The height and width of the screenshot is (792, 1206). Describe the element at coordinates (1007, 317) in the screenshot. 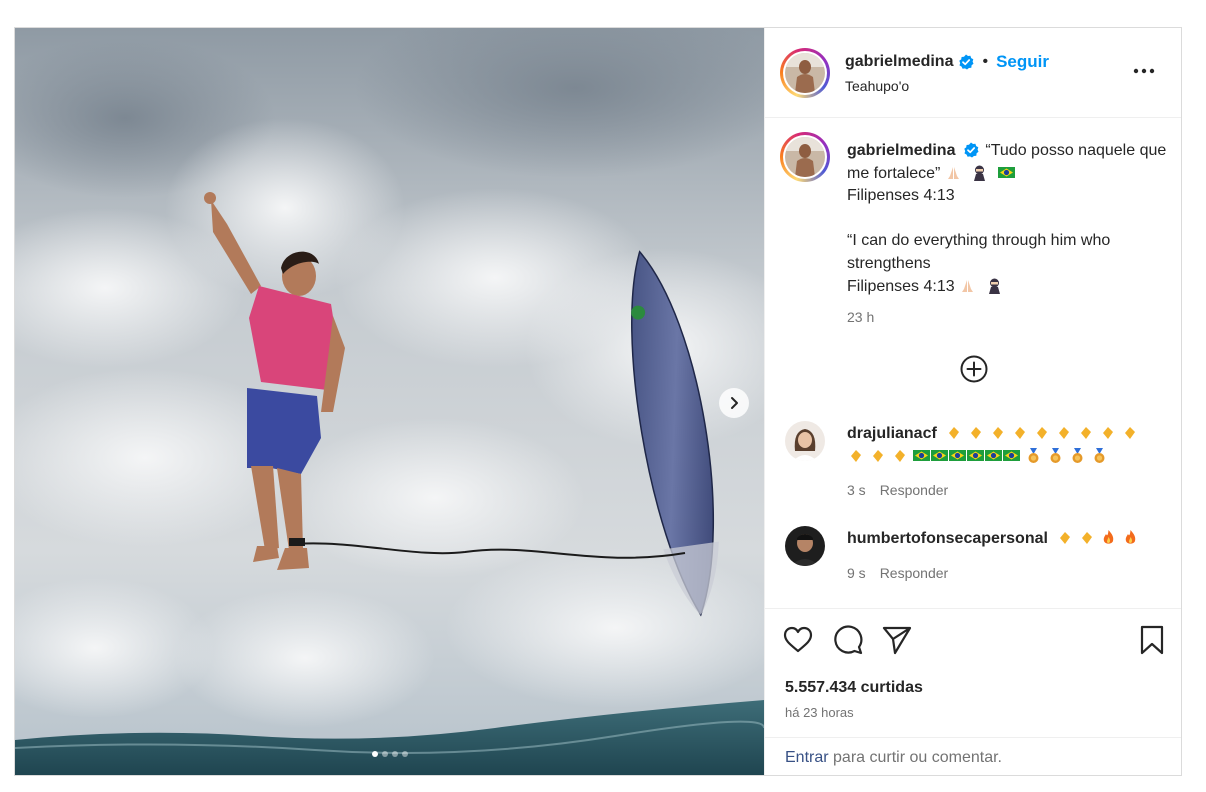

I see `caption-time: 23 h` at that location.